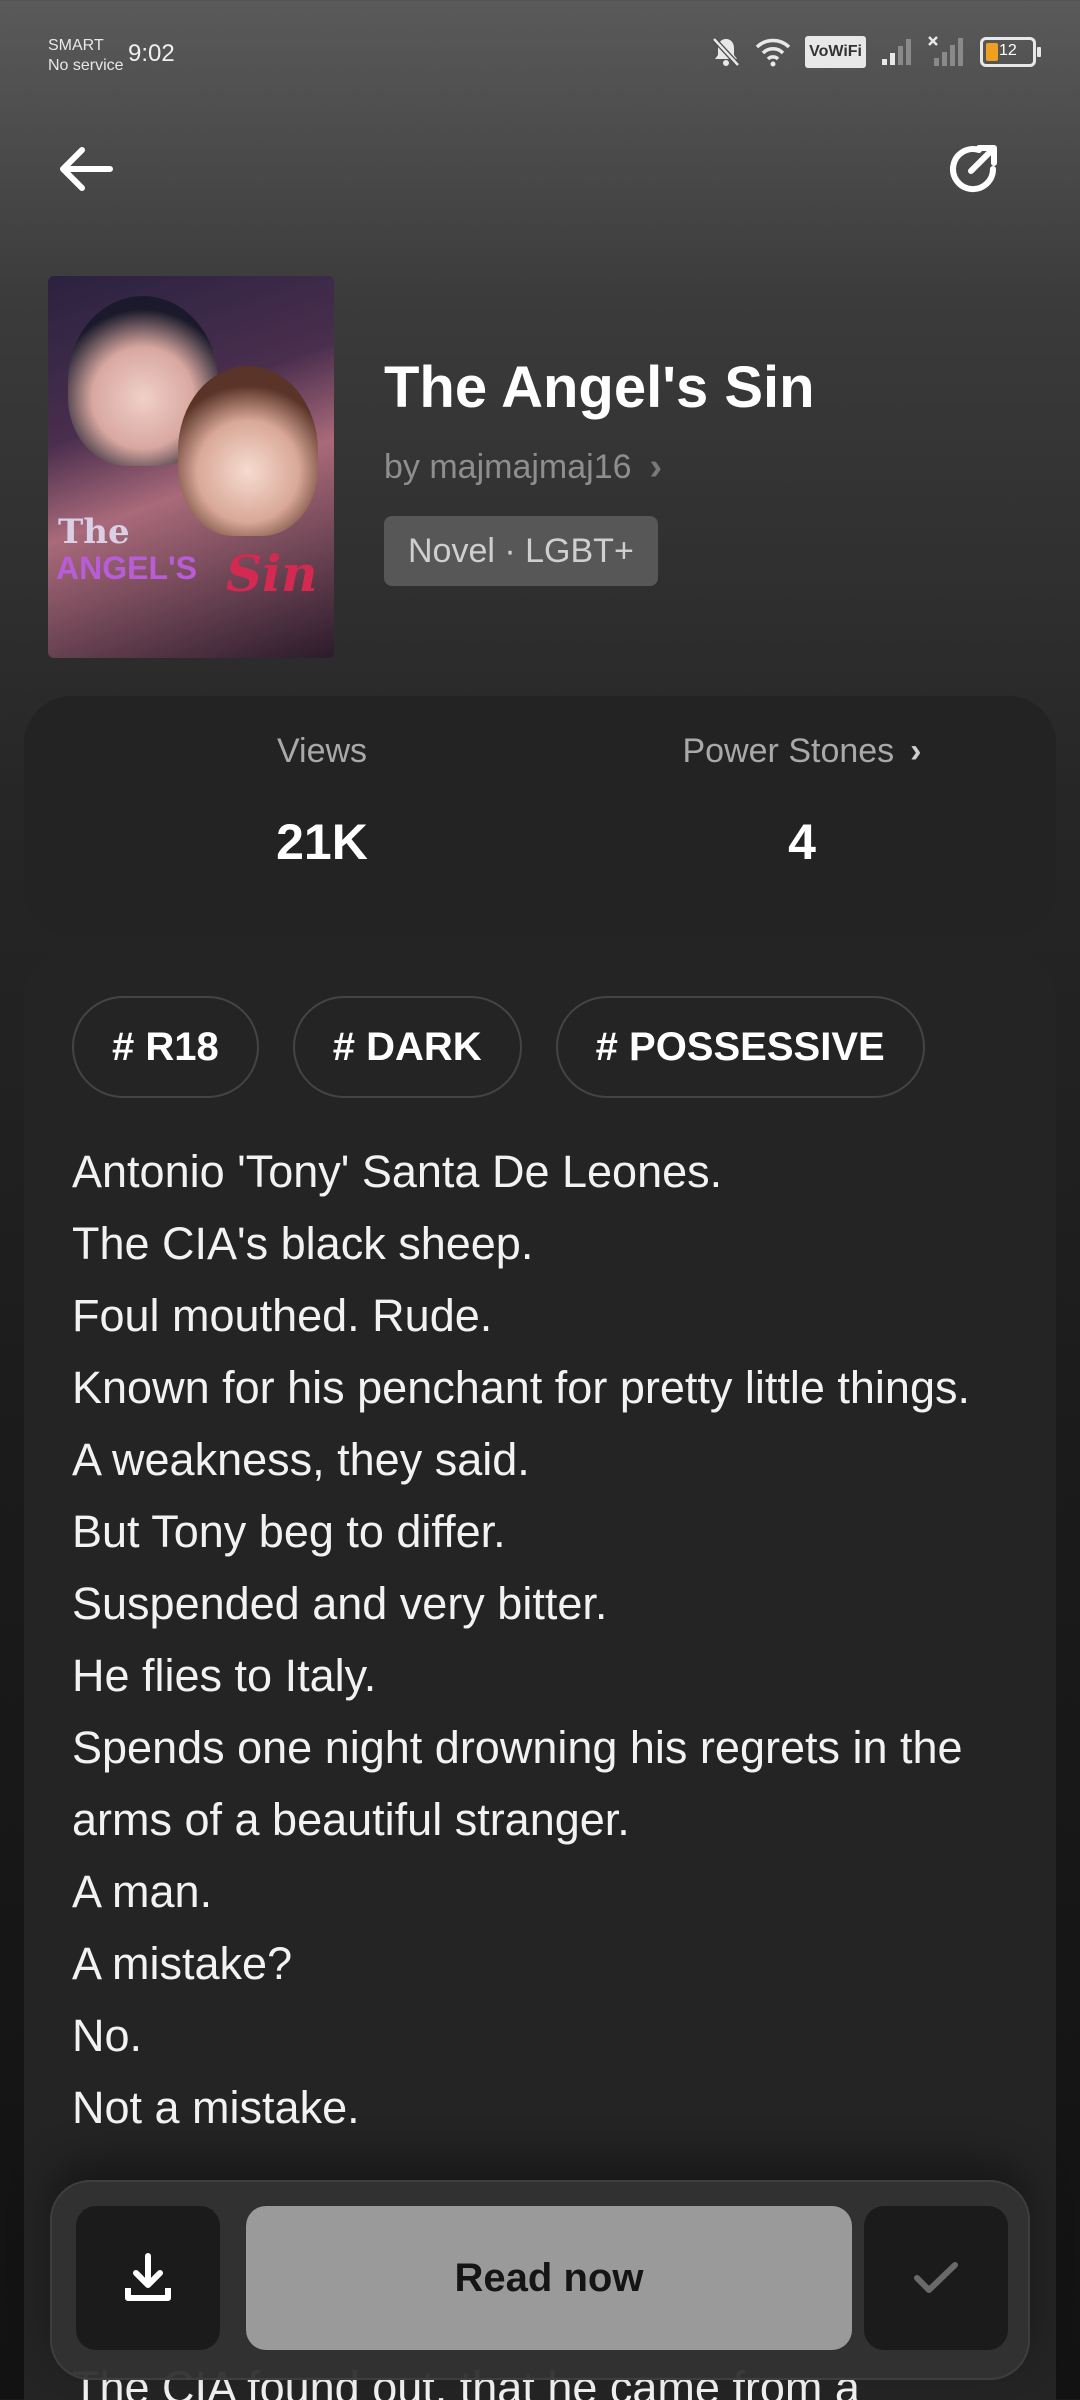 The height and width of the screenshot is (2400, 1080). I want to click on battery-level: 12, so click(1008, 50).